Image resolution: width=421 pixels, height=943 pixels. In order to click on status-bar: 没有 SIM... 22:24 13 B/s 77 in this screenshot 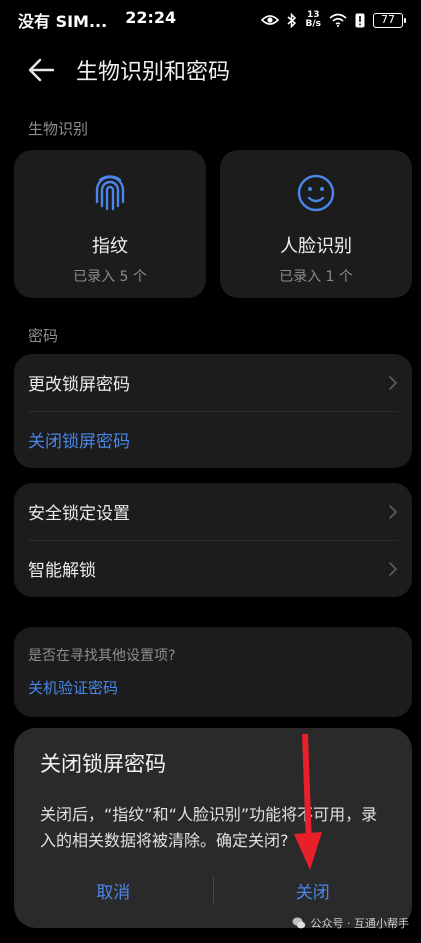, I will do `click(210, 20)`.